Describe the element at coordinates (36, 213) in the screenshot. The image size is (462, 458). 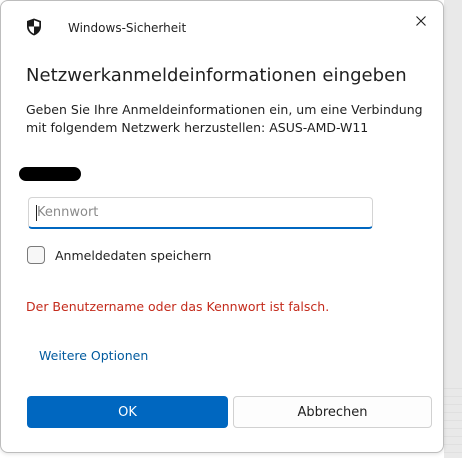
I see `text-caret` at that location.